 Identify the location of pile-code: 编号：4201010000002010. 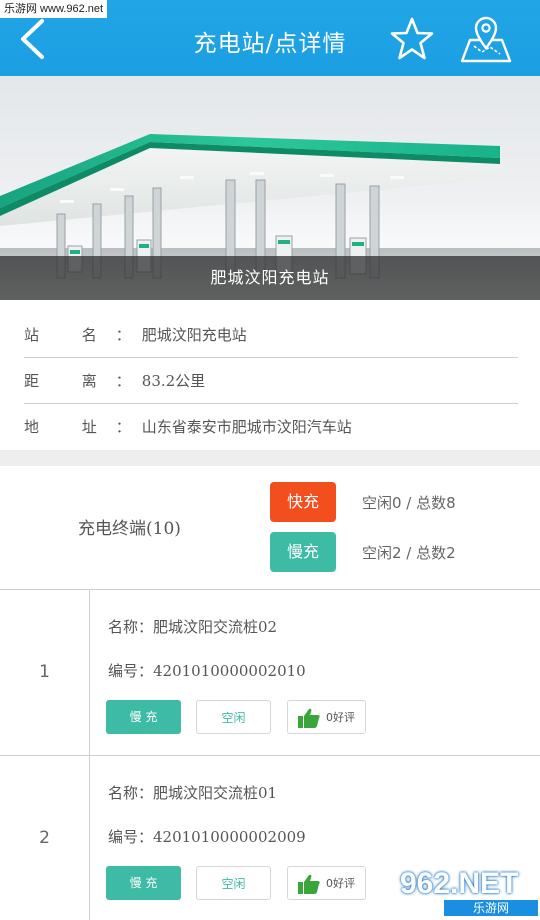
(207, 671).